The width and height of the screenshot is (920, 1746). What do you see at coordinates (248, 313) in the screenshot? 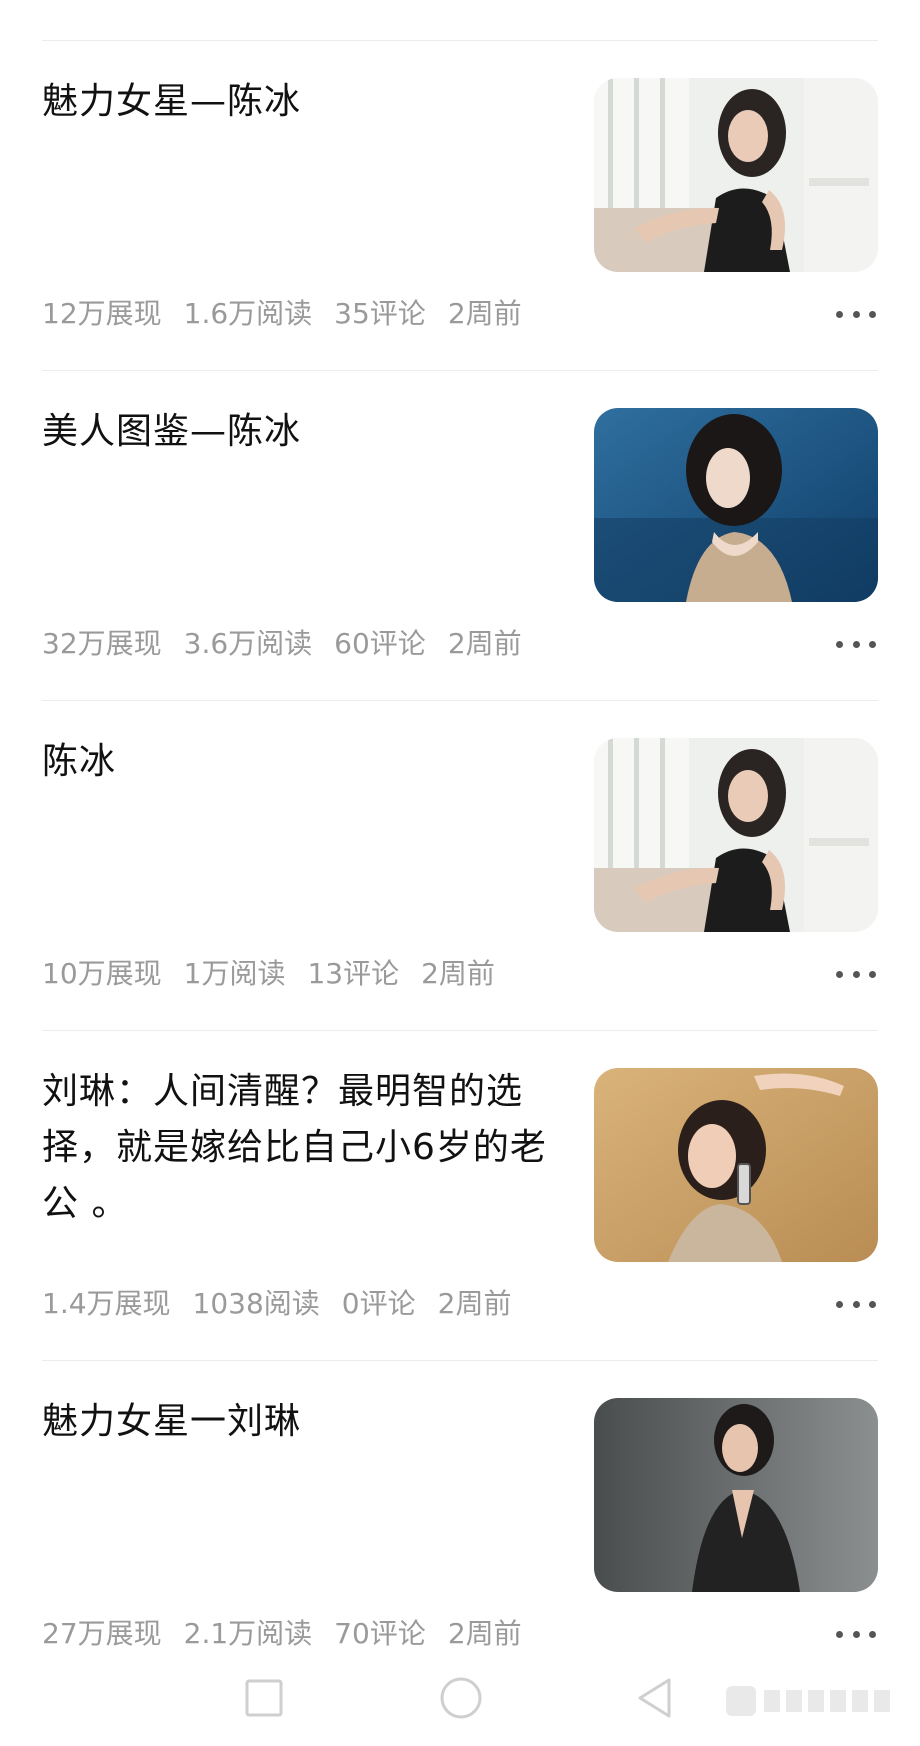
I see `reads-count: 1.6万阅读` at bounding box center [248, 313].